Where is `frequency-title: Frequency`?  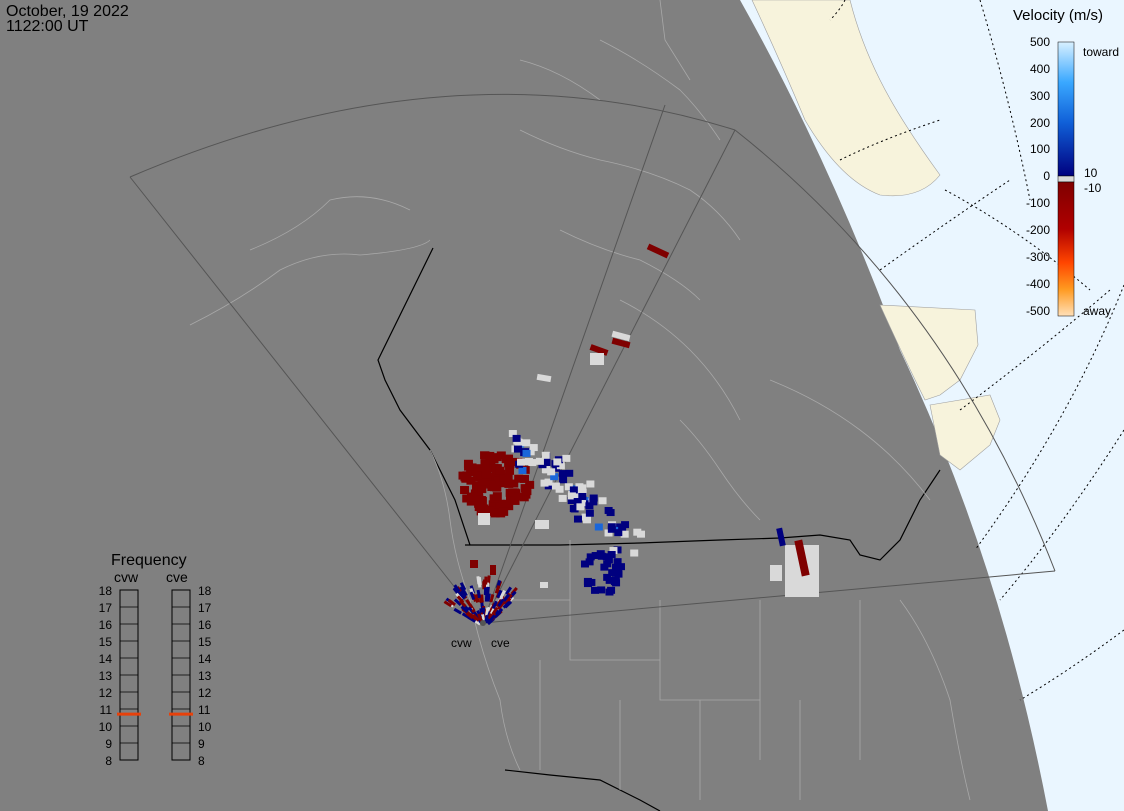
frequency-title: Frequency is located at coordinates (149, 560).